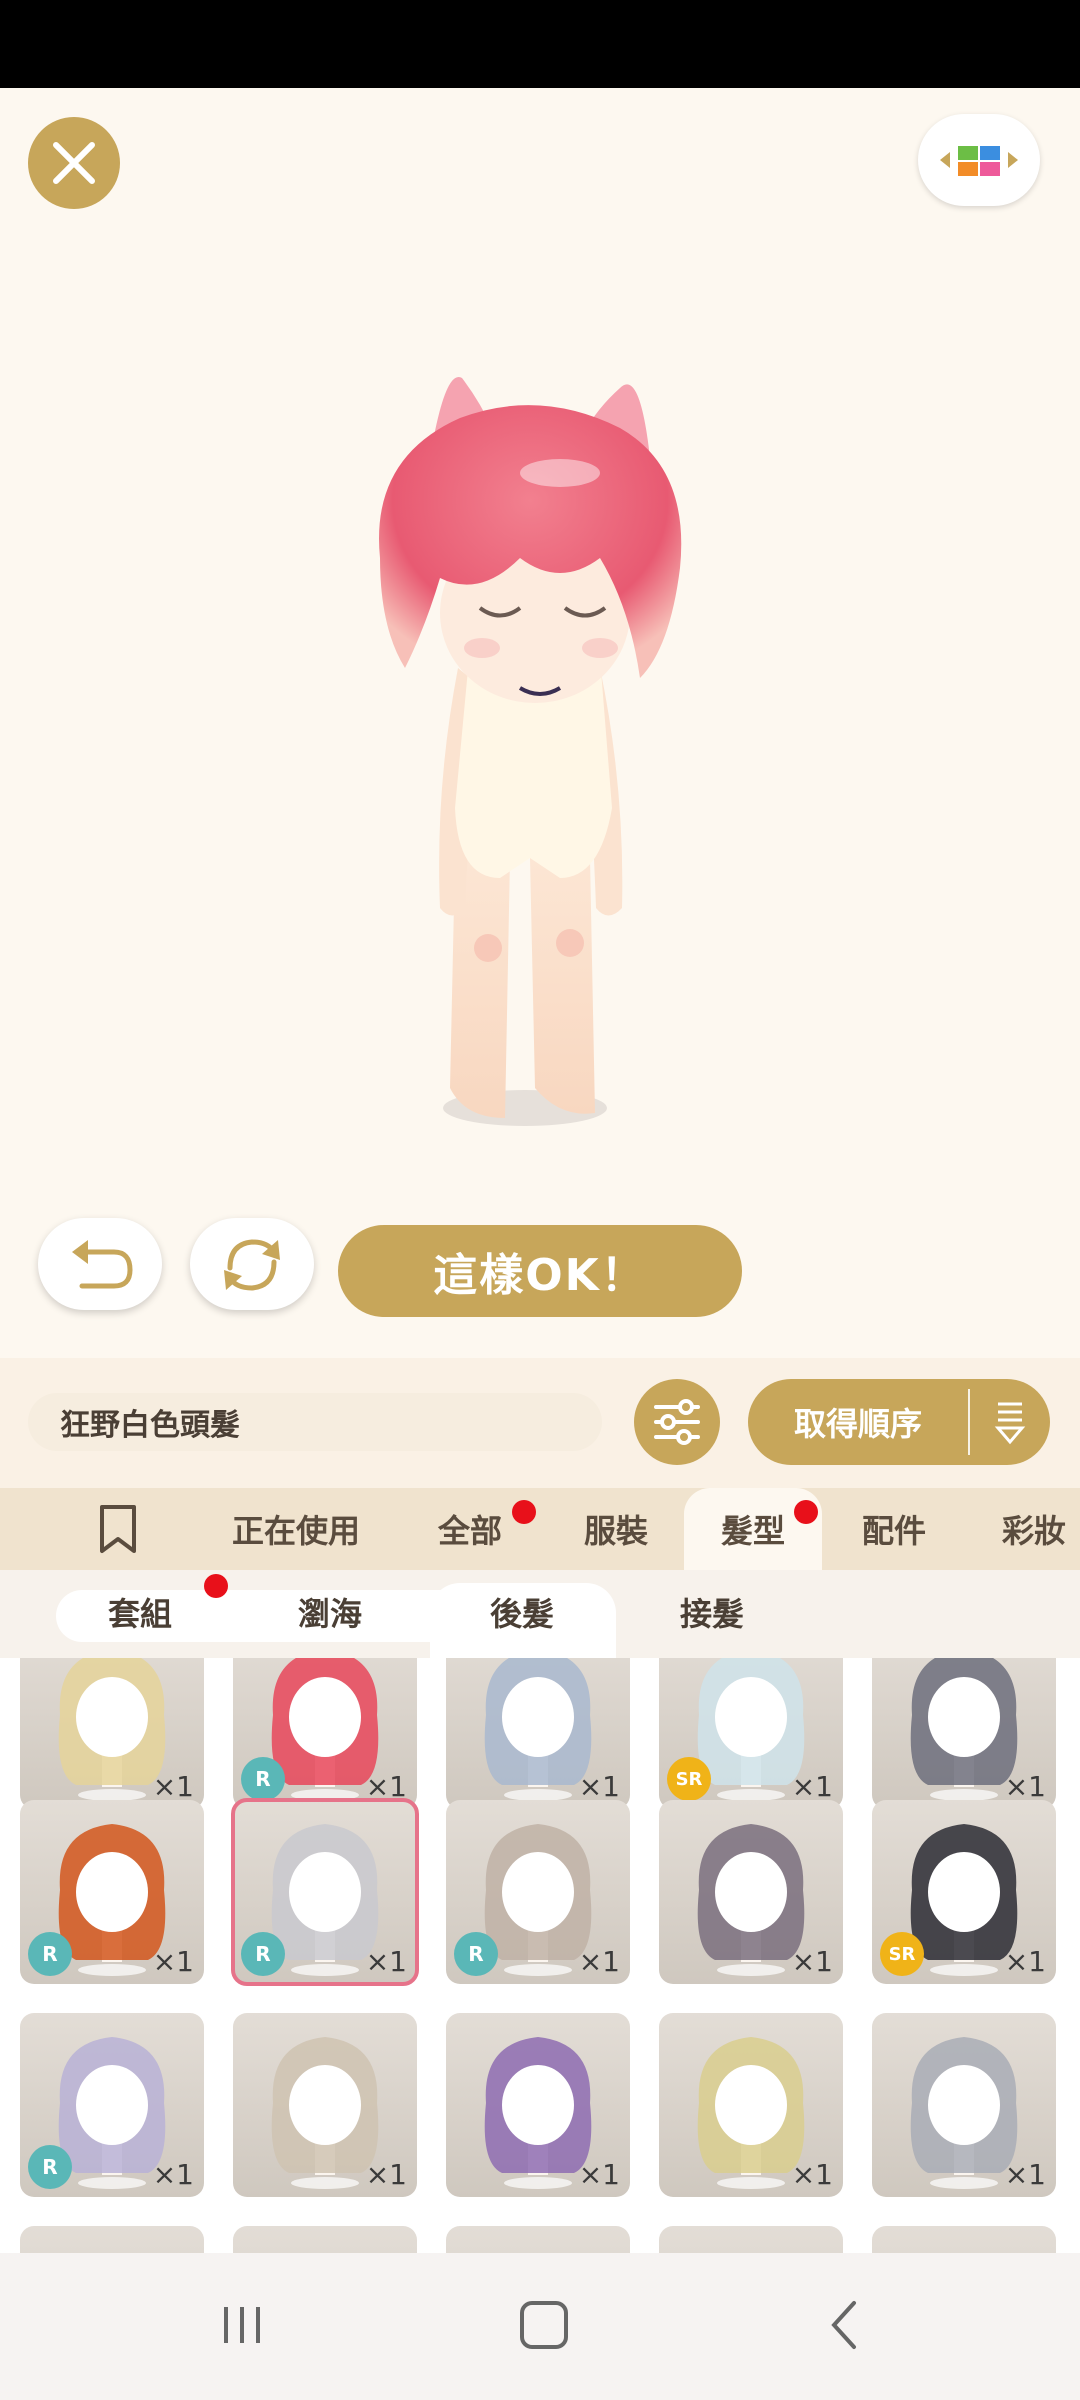 Image resolution: width=1080 pixels, height=2400 pixels. I want to click on refresh-button, so click(252, 1264).